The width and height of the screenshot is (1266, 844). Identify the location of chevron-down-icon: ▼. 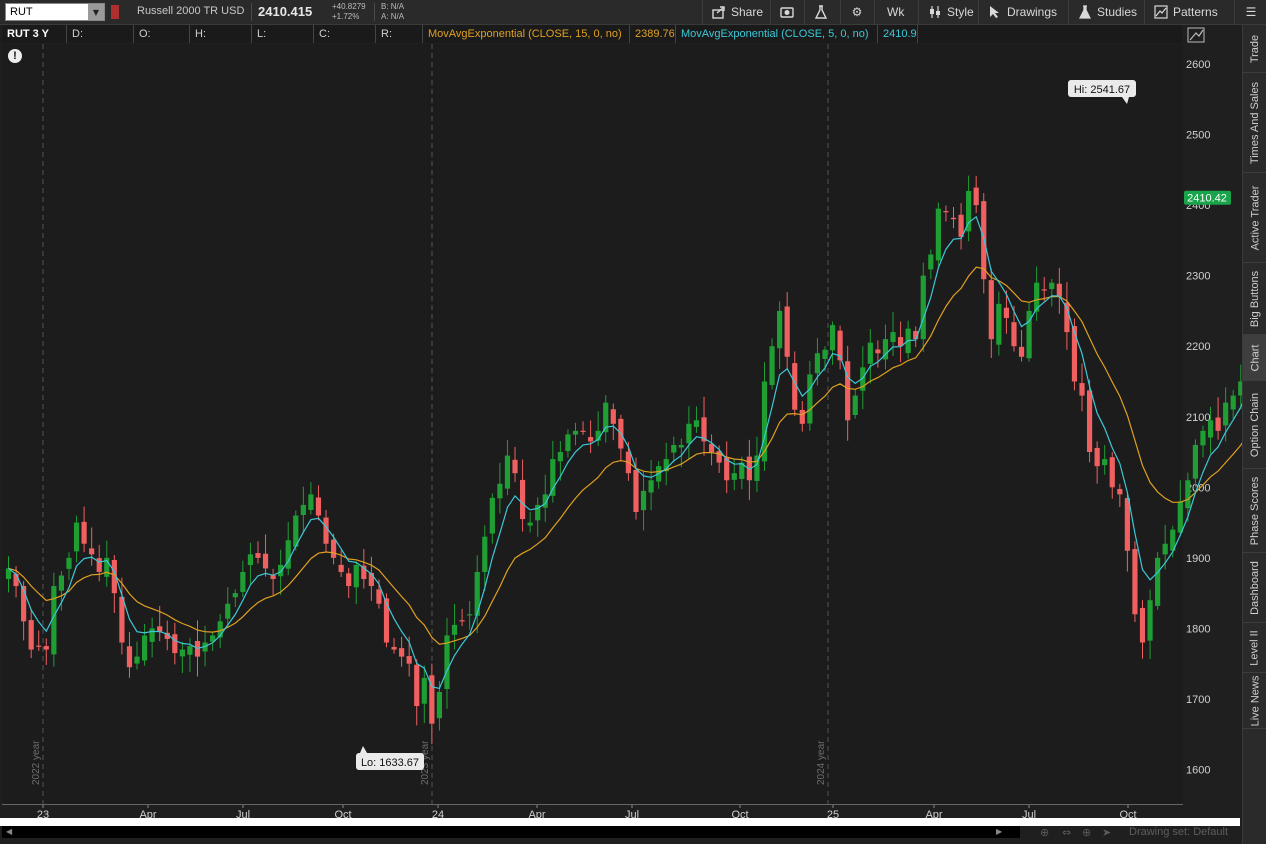
(96, 12).